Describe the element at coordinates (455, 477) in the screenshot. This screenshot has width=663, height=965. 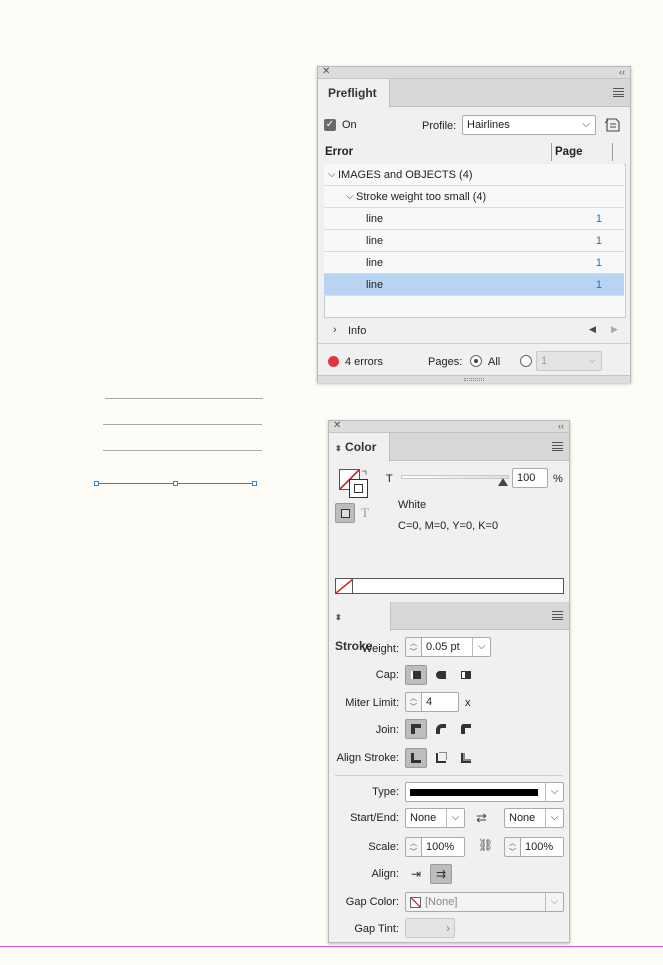
I see `tint-slider-track` at that location.